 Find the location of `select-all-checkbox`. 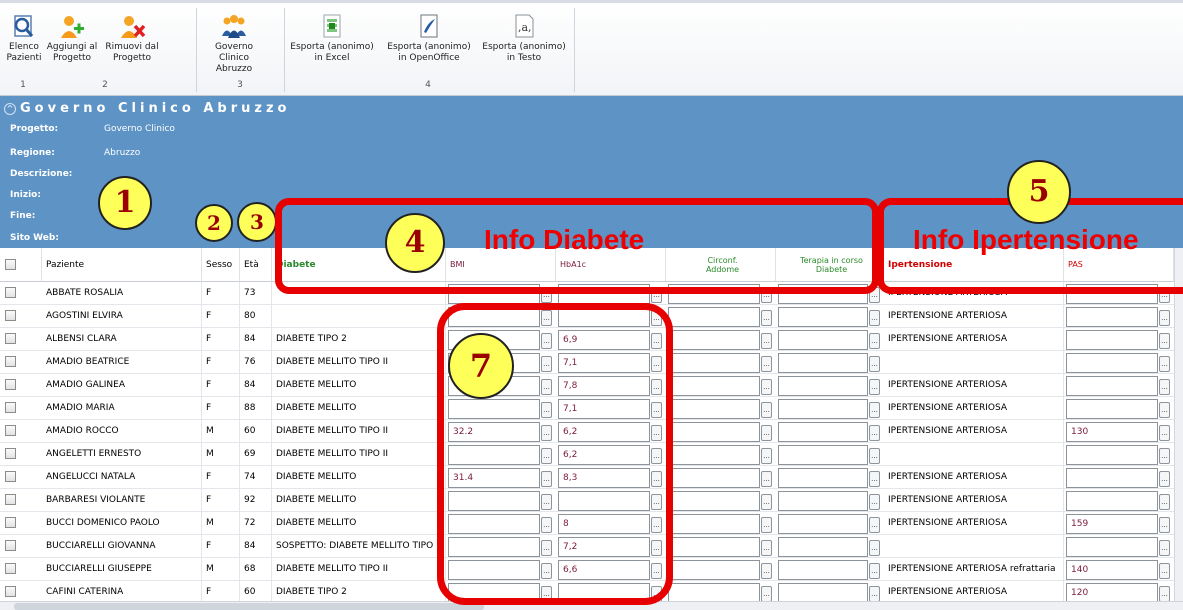

select-all-checkbox is located at coordinates (10, 264).